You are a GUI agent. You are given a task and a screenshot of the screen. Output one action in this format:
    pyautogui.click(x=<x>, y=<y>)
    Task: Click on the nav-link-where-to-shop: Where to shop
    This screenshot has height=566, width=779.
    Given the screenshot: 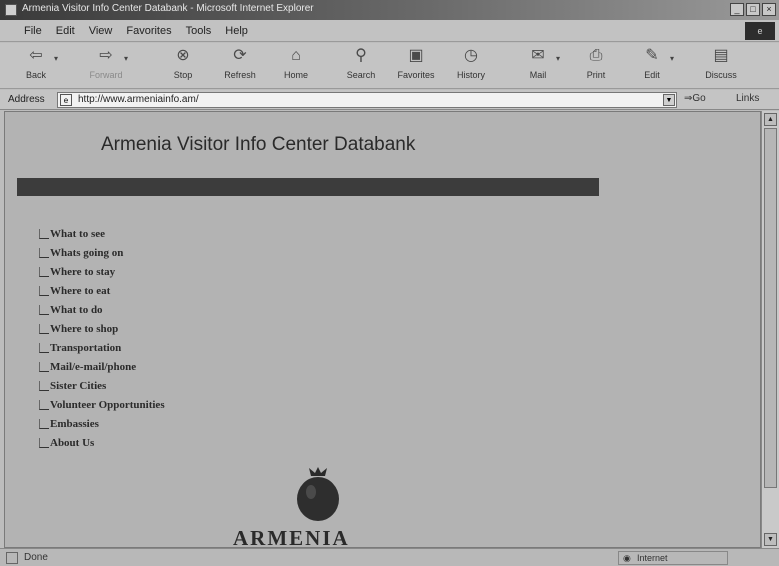 What is the action you would take?
    pyautogui.click(x=84, y=329)
    